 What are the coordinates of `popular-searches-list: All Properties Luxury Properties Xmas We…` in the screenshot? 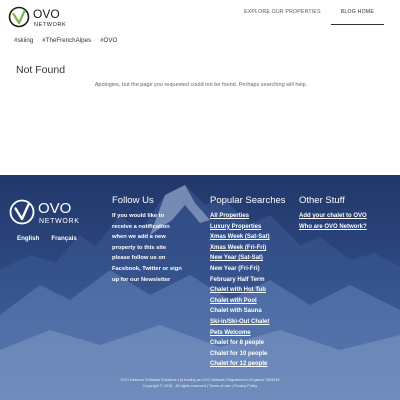 It's located at (253, 290).